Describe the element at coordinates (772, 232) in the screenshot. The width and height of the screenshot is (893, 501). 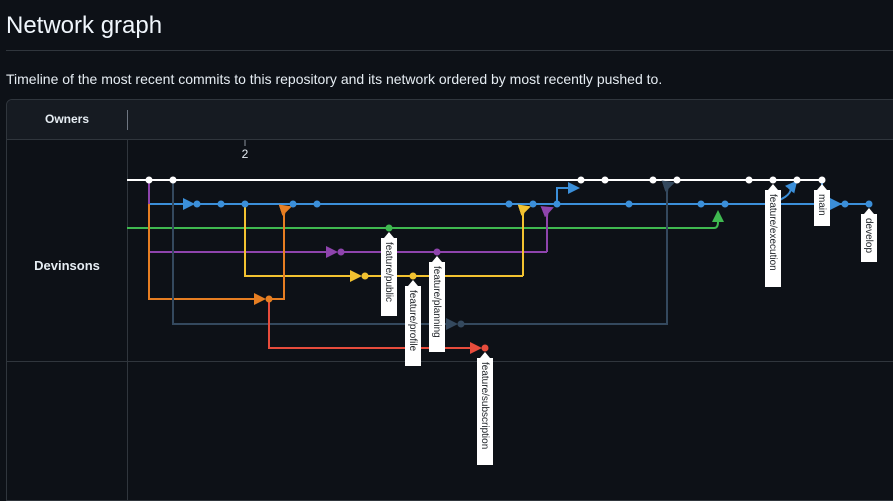
I see `svg-text: feature/execution` at that location.